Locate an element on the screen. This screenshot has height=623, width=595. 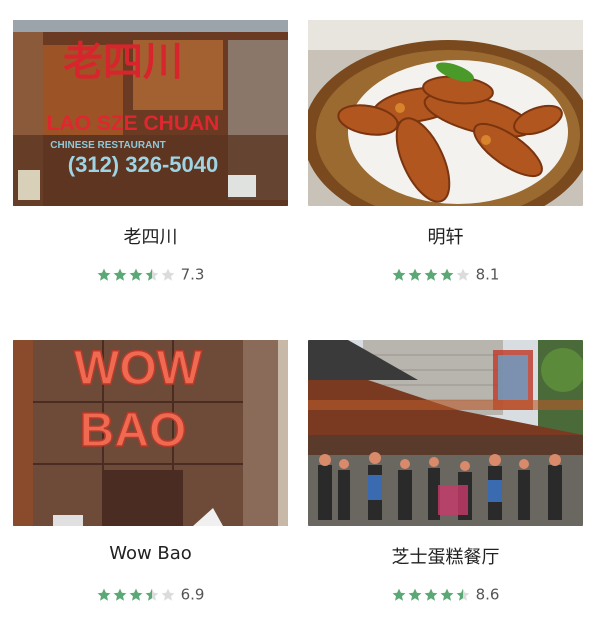
sign-phone: (312) 326-5040 is located at coordinates (143, 164).